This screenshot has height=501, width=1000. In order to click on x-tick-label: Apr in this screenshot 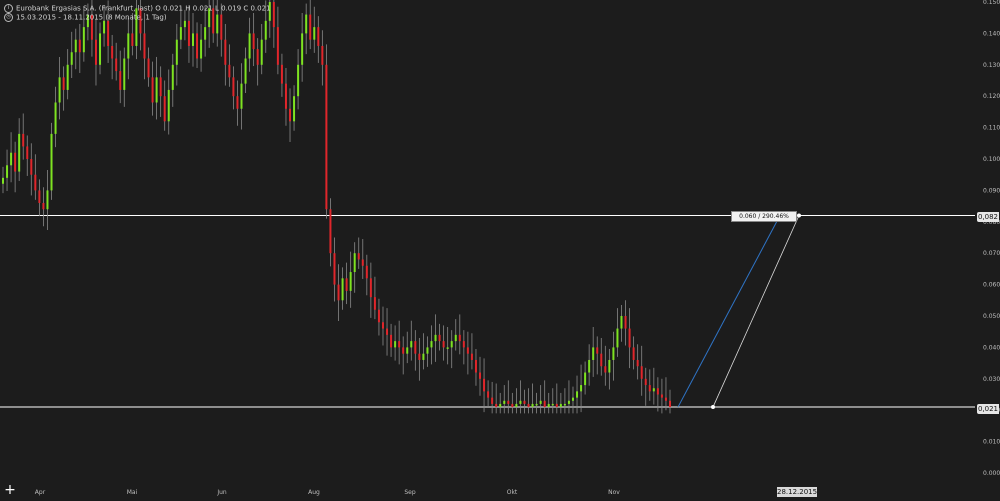, I will do `click(40, 492)`.